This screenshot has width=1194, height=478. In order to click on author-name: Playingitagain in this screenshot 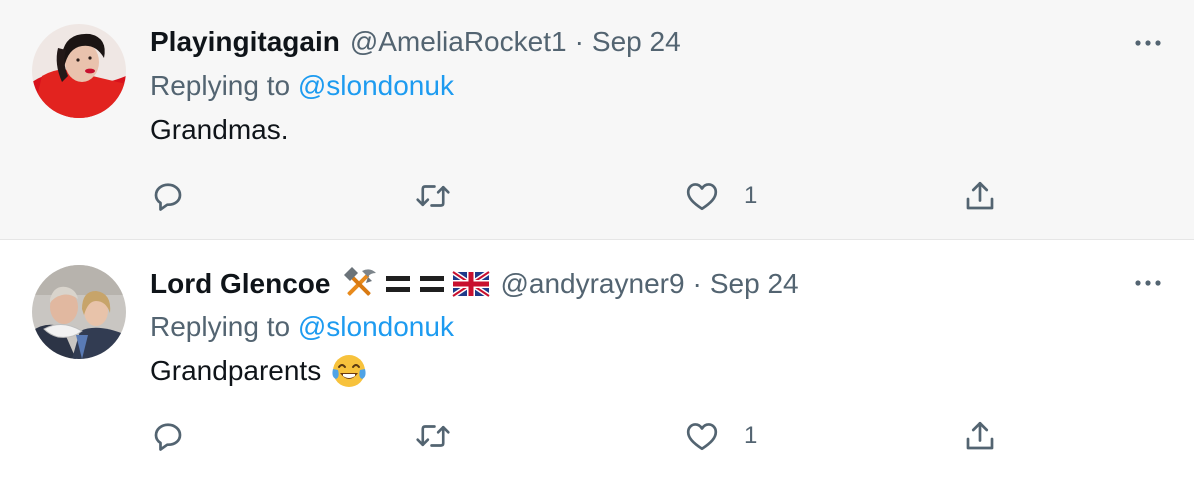, I will do `click(245, 42)`.